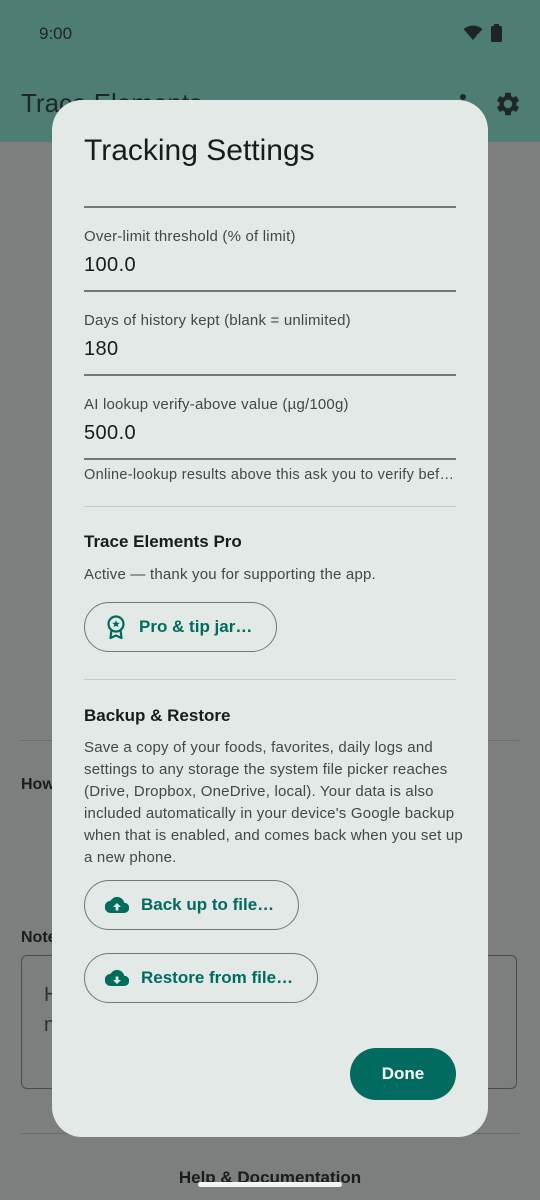 The image size is (540, 1200). What do you see at coordinates (403, 1074) in the screenshot?
I see `done-button: Done` at bounding box center [403, 1074].